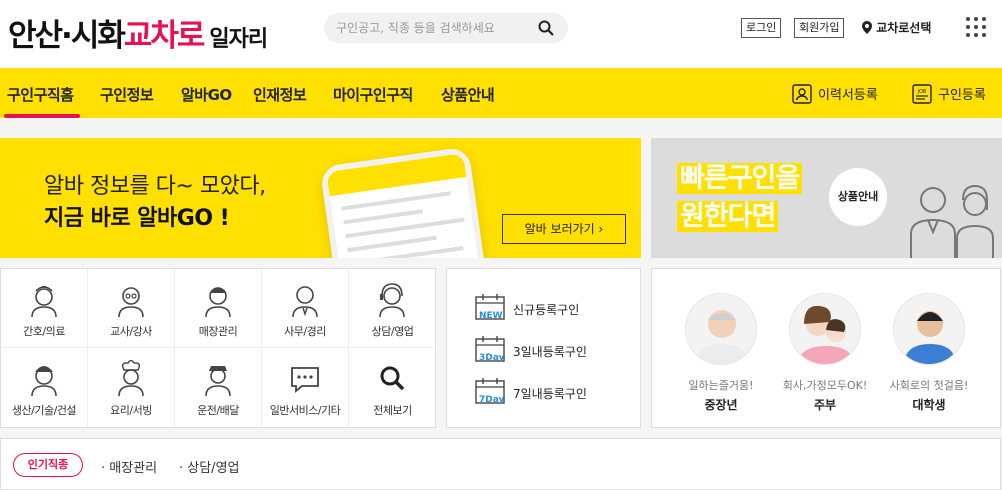  I want to click on category-teacher: 교사/강사, so click(131, 308).